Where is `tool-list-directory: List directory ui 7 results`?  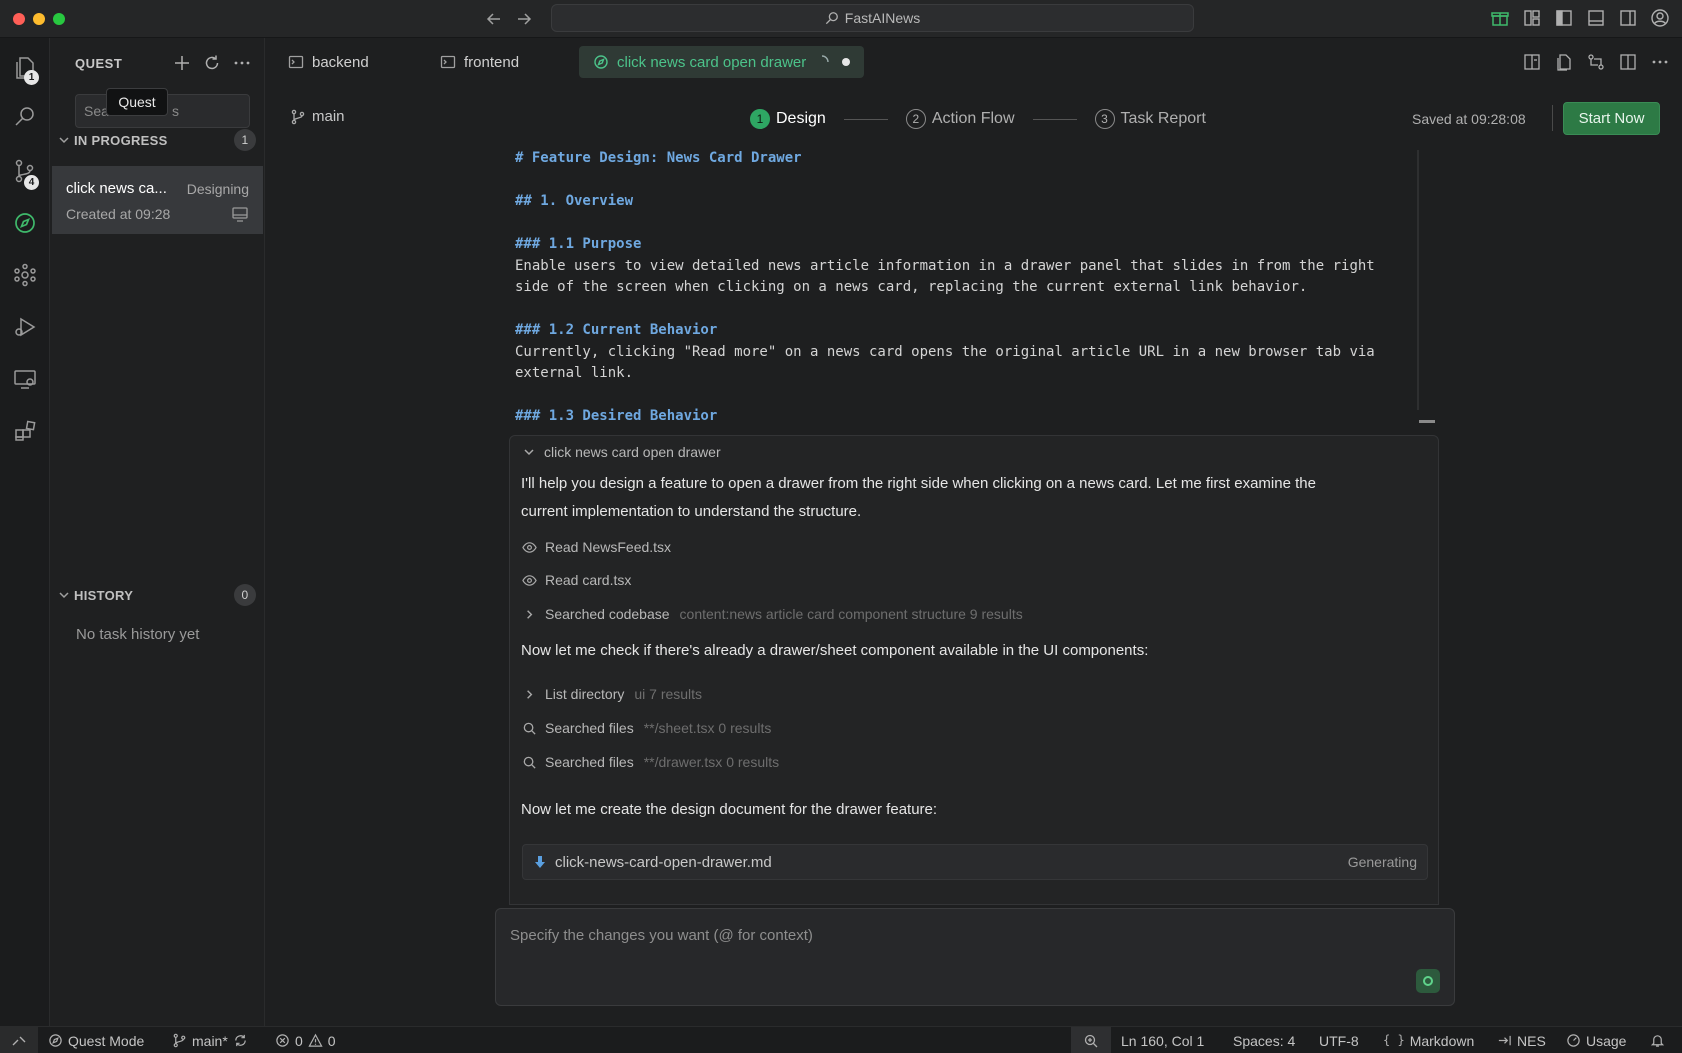
tool-list-directory: List directory ui 7 results is located at coordinates (612, 694).